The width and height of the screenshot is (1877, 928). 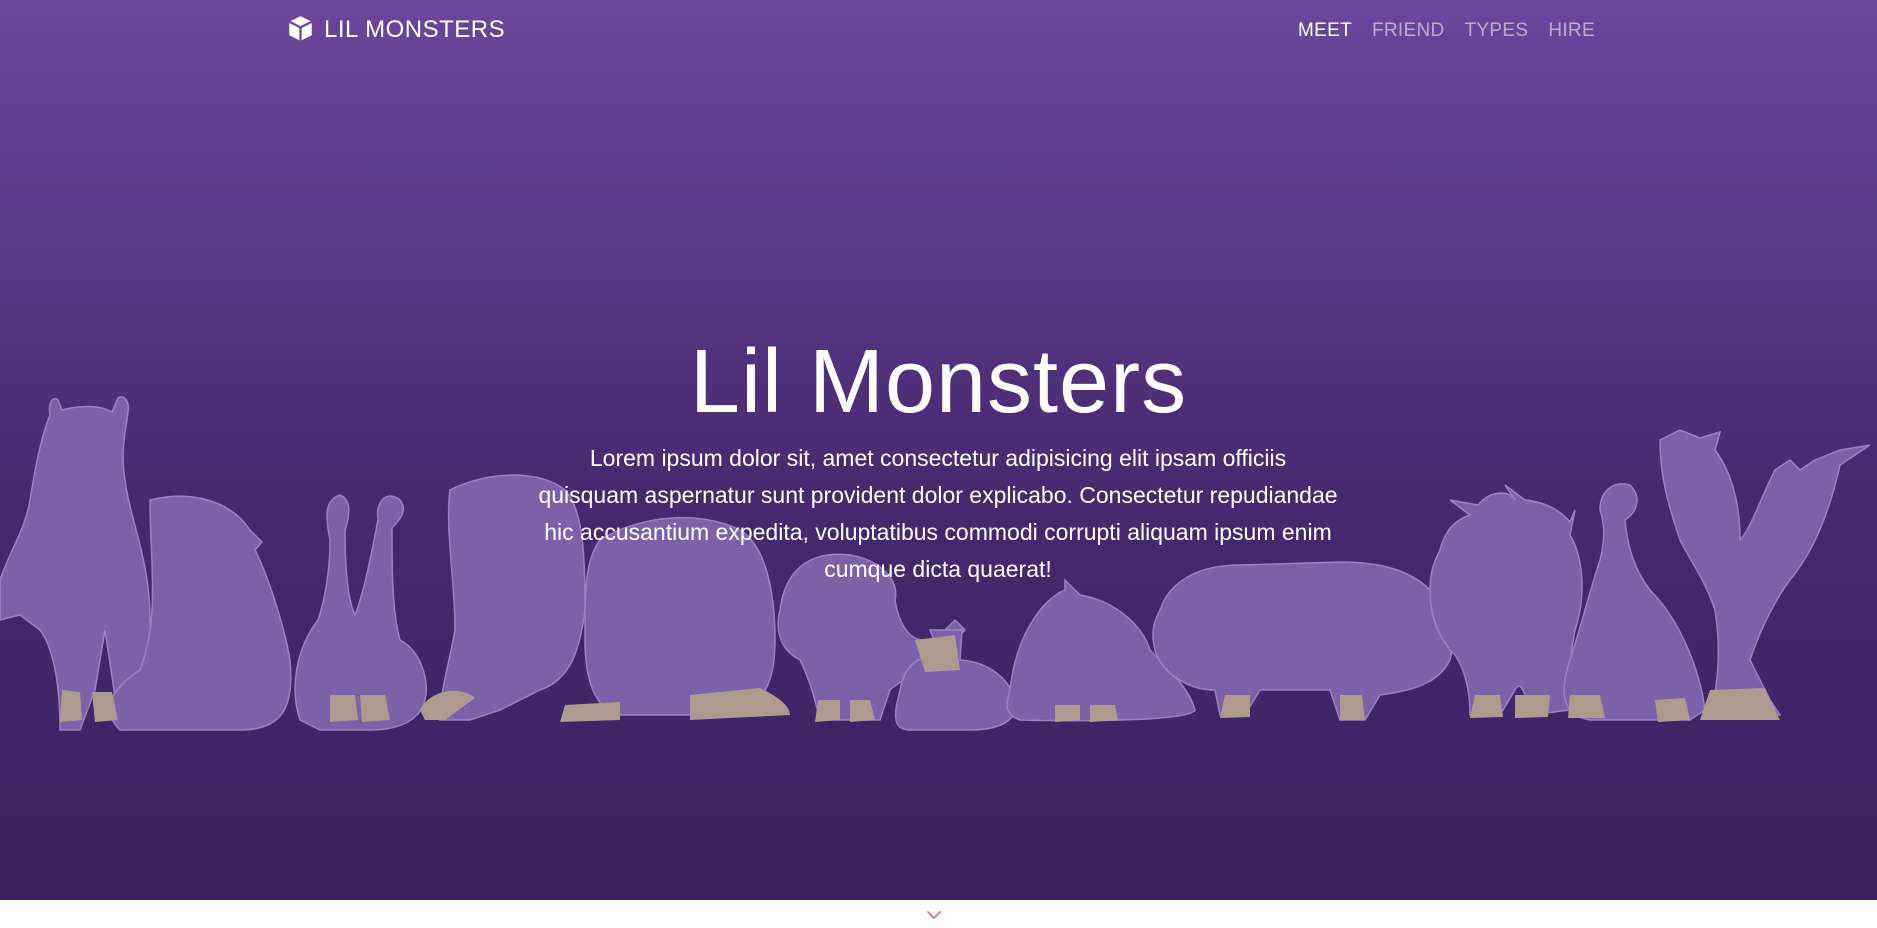 What do you see at coordinates (1497, 31) in the screenshot?
I see `nav-types-link: TYPES` at bounding box center [1497, 31].